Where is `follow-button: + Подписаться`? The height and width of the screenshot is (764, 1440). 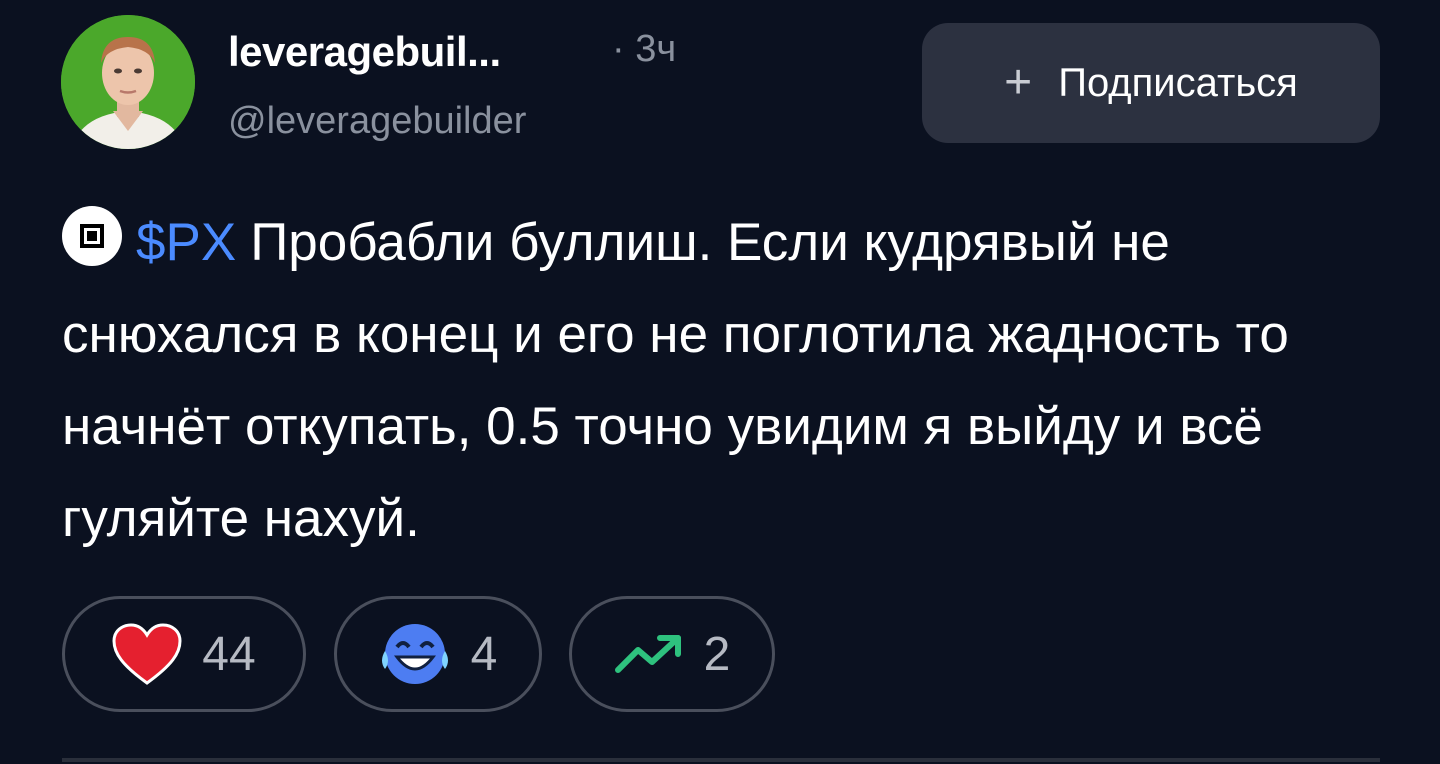 follow-button: + Подписаться is located at coordinates (1151, 83).